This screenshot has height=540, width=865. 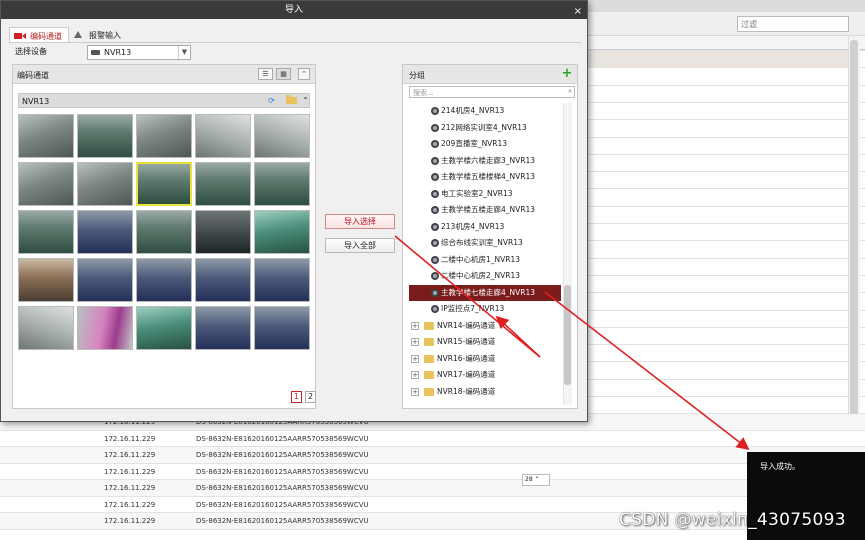 I want to click on tree-channel-label: 主教学楼五楼楼梯4_NVR13, so click(x=488, y=176).